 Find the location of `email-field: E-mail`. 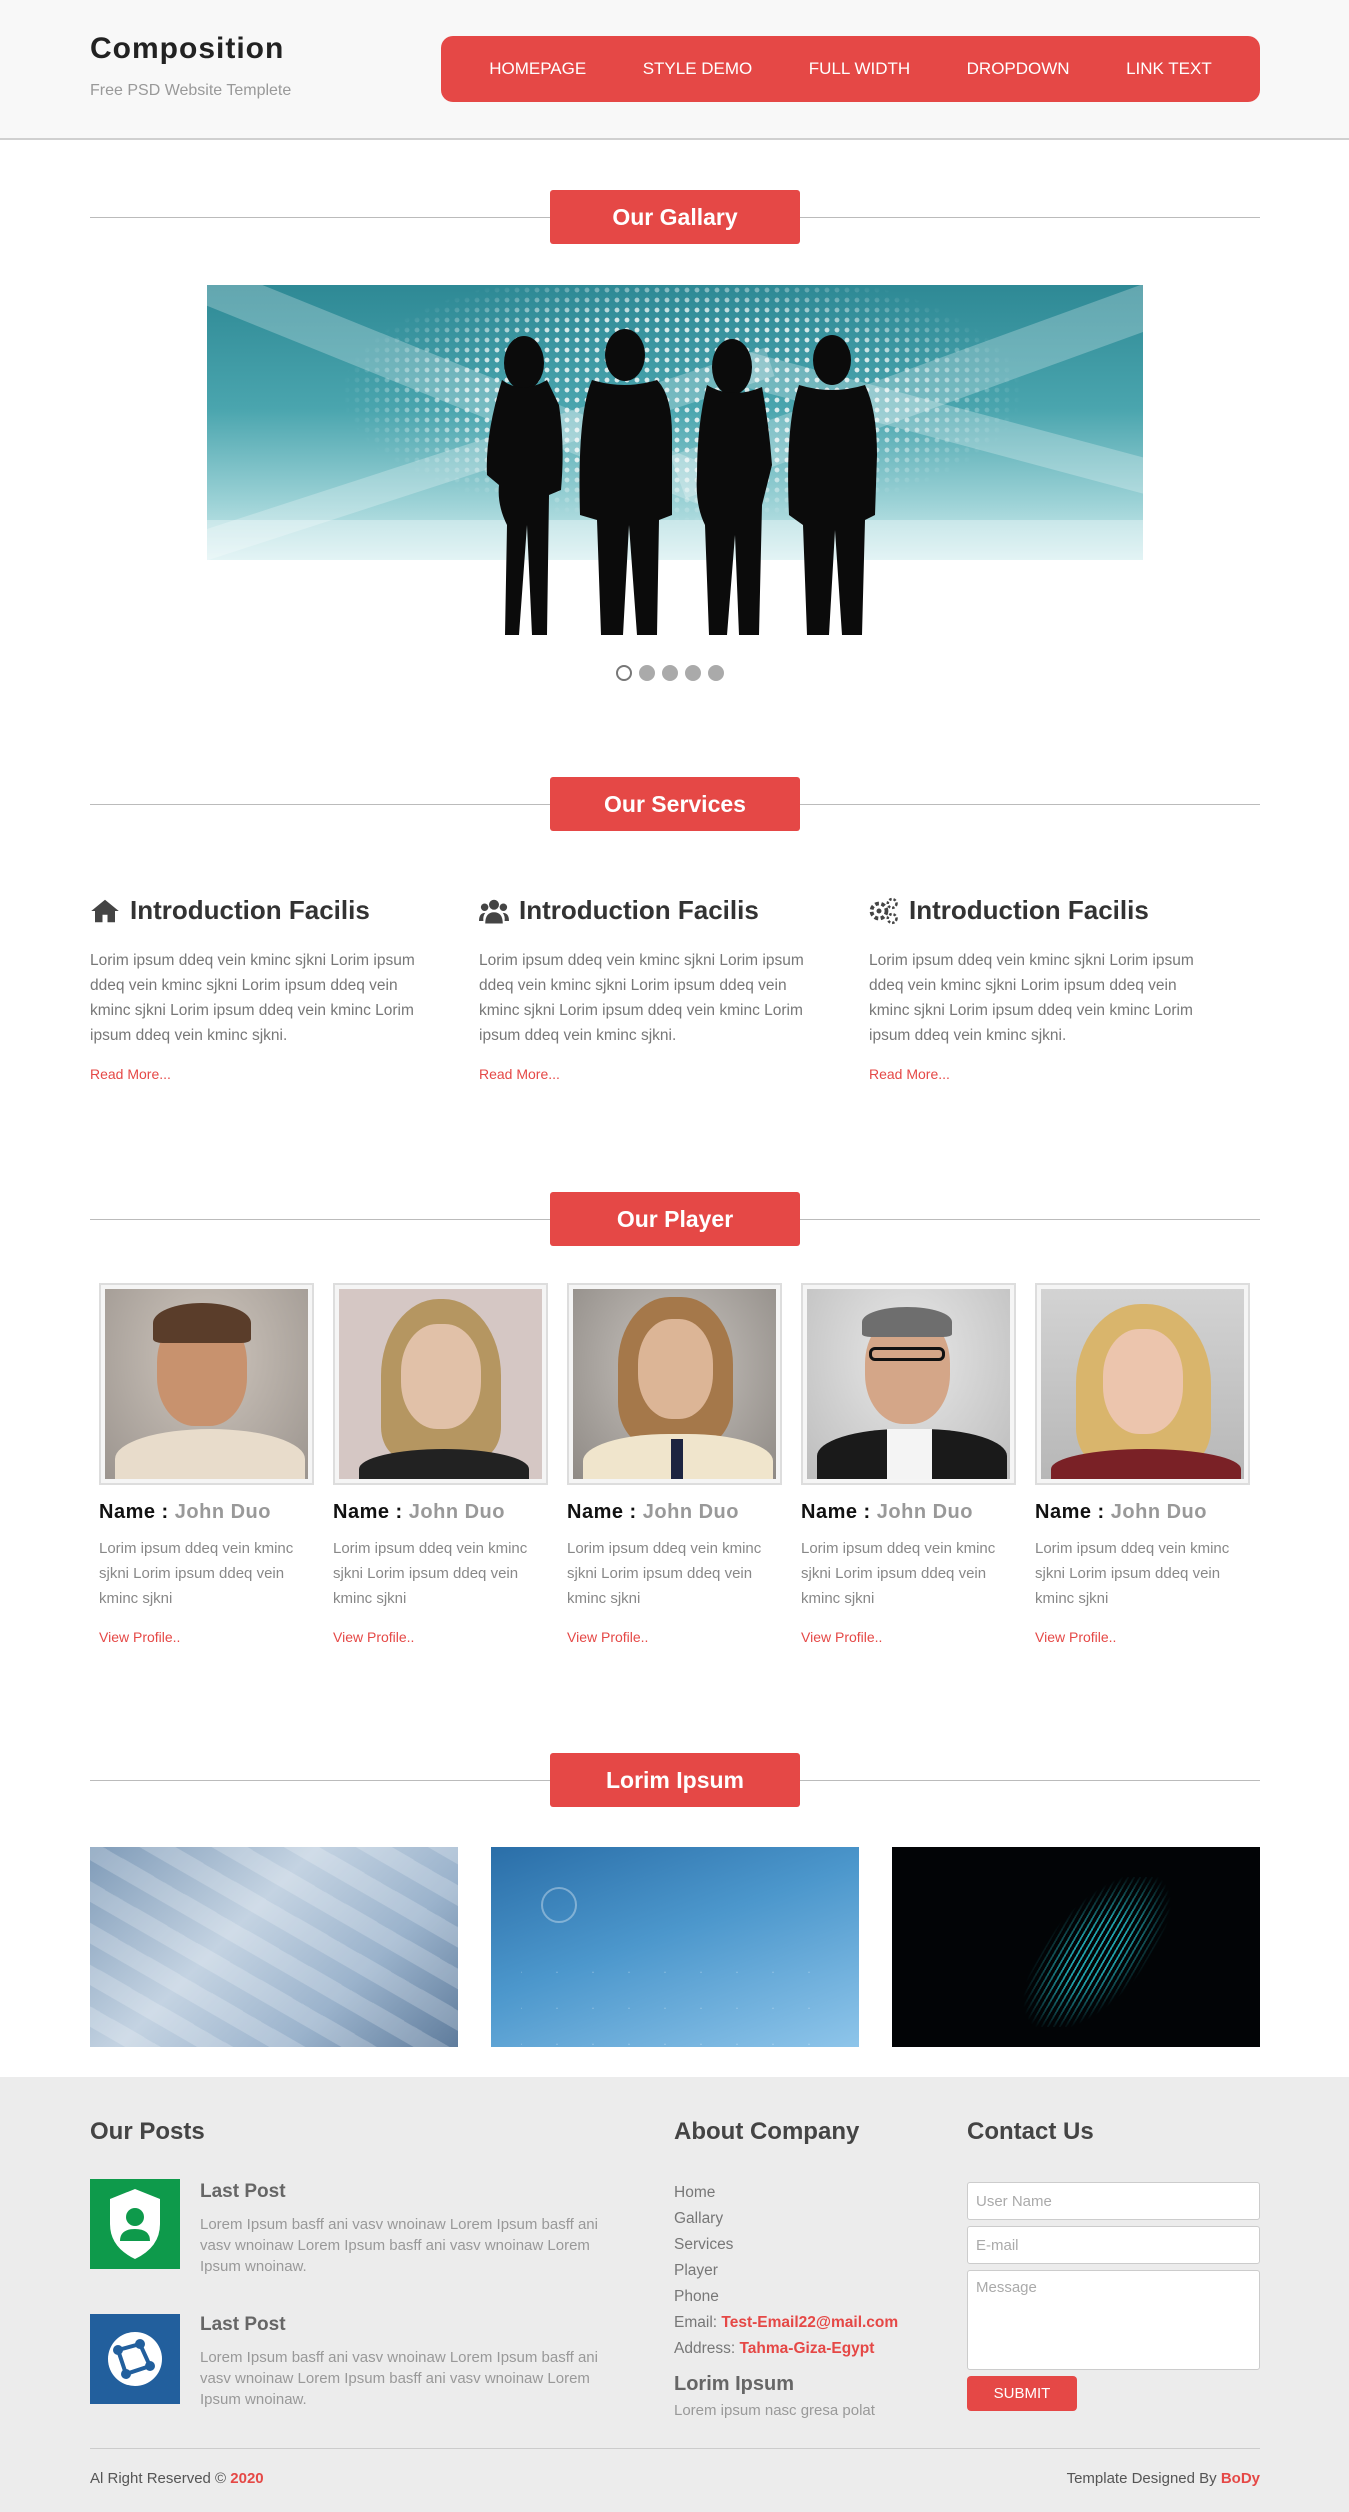

email-field: E-mail is located at coordinates (1113, 2245).